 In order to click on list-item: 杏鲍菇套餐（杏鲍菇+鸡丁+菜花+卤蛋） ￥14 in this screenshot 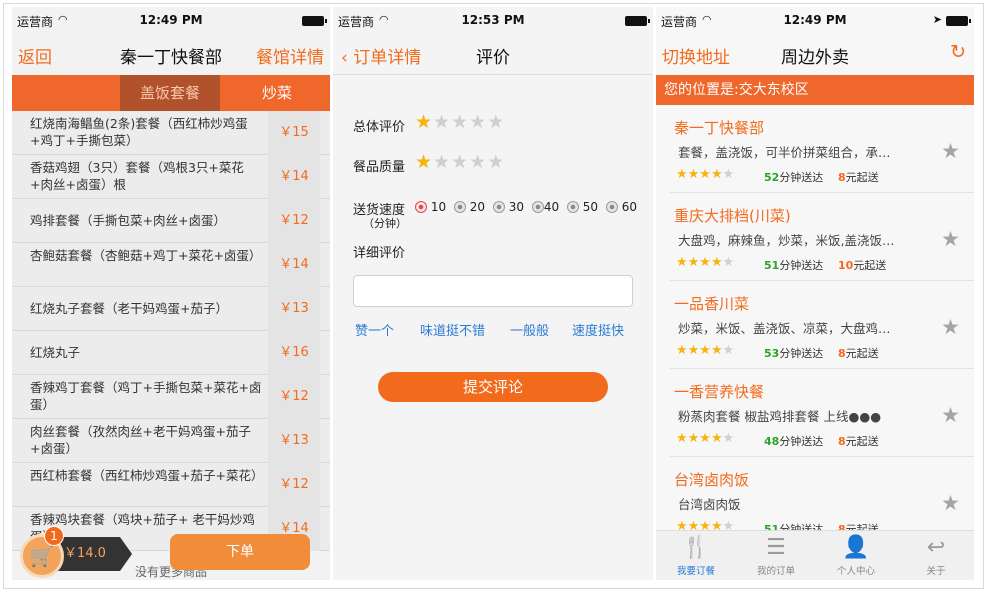, I will do `click(171, 265)`.